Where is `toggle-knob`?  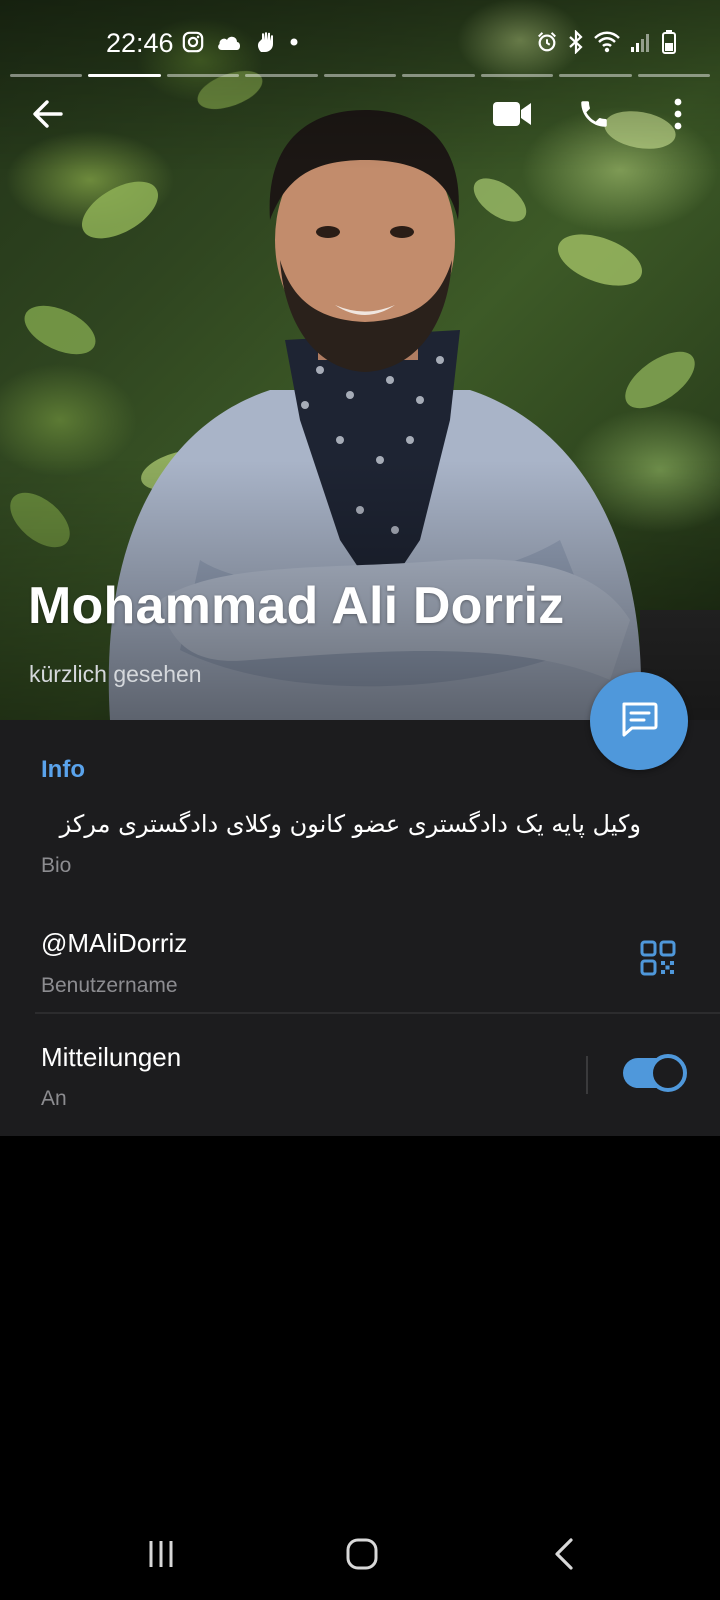 toggle-knob is located at coordinates (668, 1073).